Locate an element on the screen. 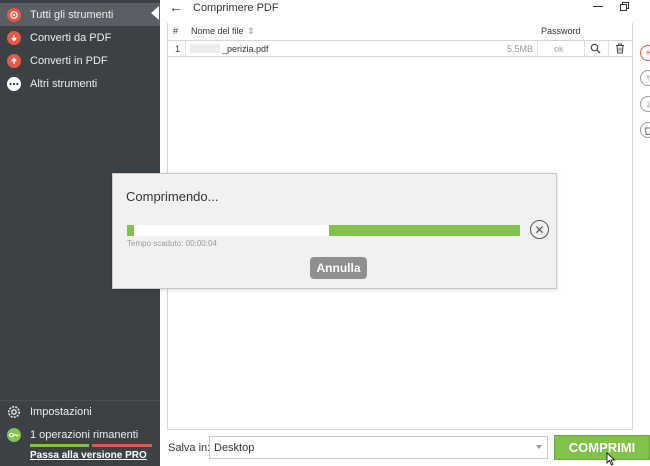 The height and width of the screenshot is (466, 650). sidebar-divider is located at coordinates (80, 400).